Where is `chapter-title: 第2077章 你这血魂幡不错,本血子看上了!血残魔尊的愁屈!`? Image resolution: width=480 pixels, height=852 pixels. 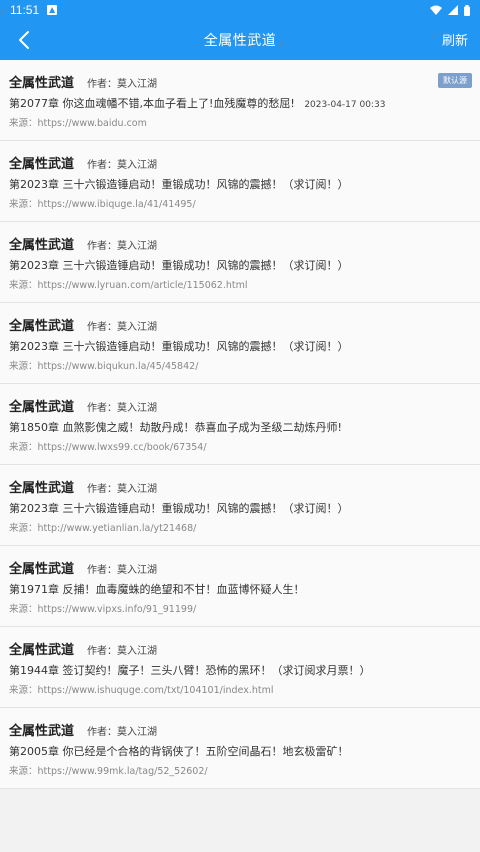
chapter-title: 第2077章 你这血魂幡不错,本血子看上了!血残魔尊的愁屈! is located at coordinates (152, 103).